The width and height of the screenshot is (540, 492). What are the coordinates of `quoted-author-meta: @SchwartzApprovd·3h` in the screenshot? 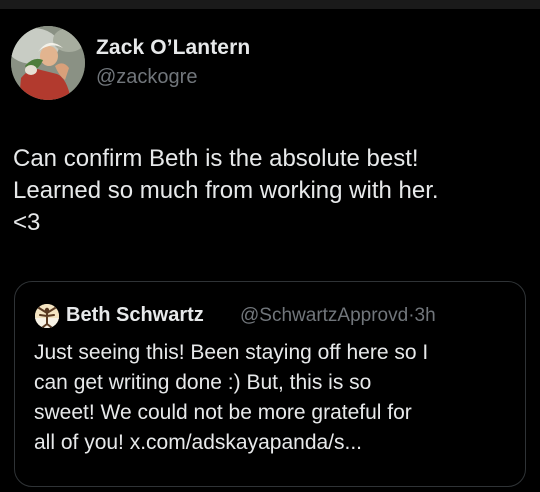 It's located at (338, 316).